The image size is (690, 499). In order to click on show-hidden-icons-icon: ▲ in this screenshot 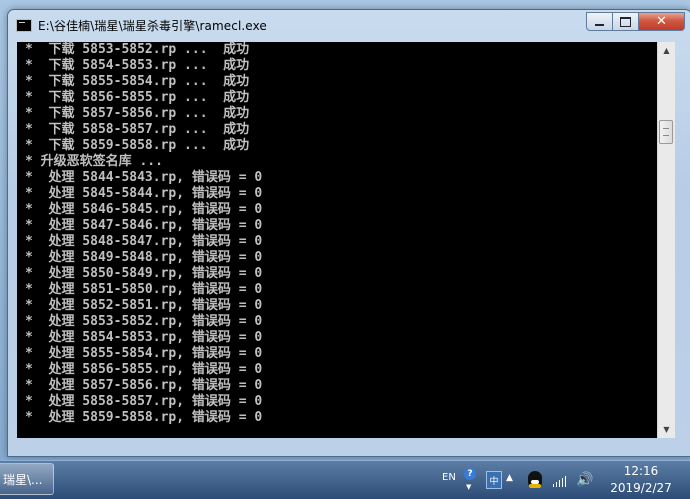, I will do `click(509, 478)`.